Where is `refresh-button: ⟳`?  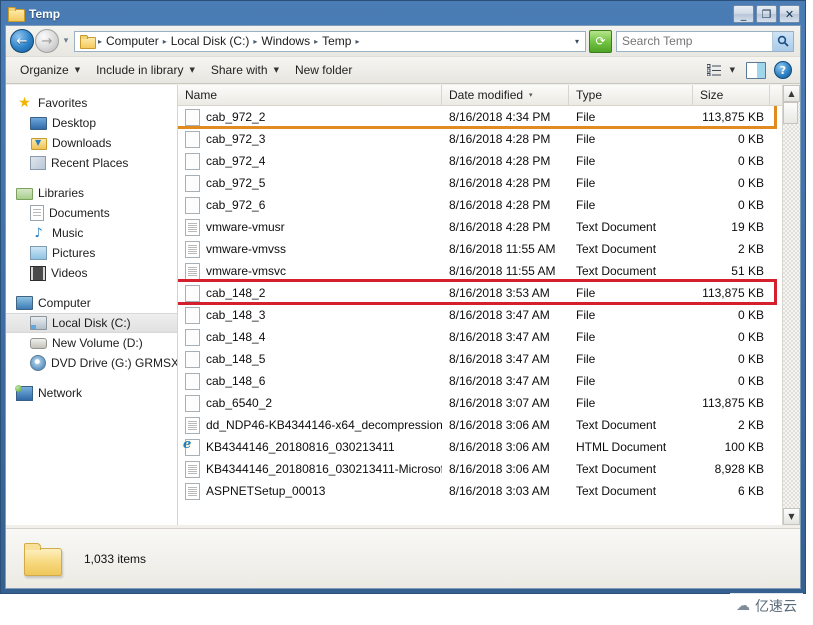 refresh-button: ⟳ is located at coordinates (600, 41).